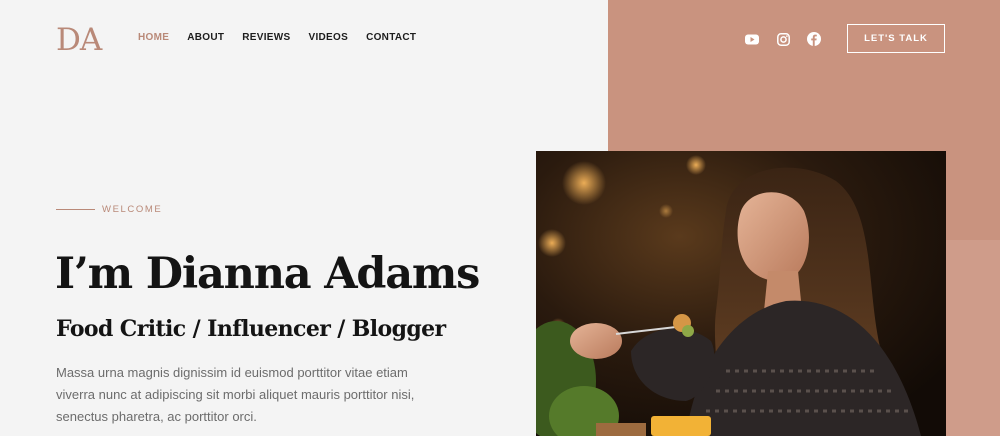  I want to click on nav-item-reviews: REVIEWS, so click(266, 37).